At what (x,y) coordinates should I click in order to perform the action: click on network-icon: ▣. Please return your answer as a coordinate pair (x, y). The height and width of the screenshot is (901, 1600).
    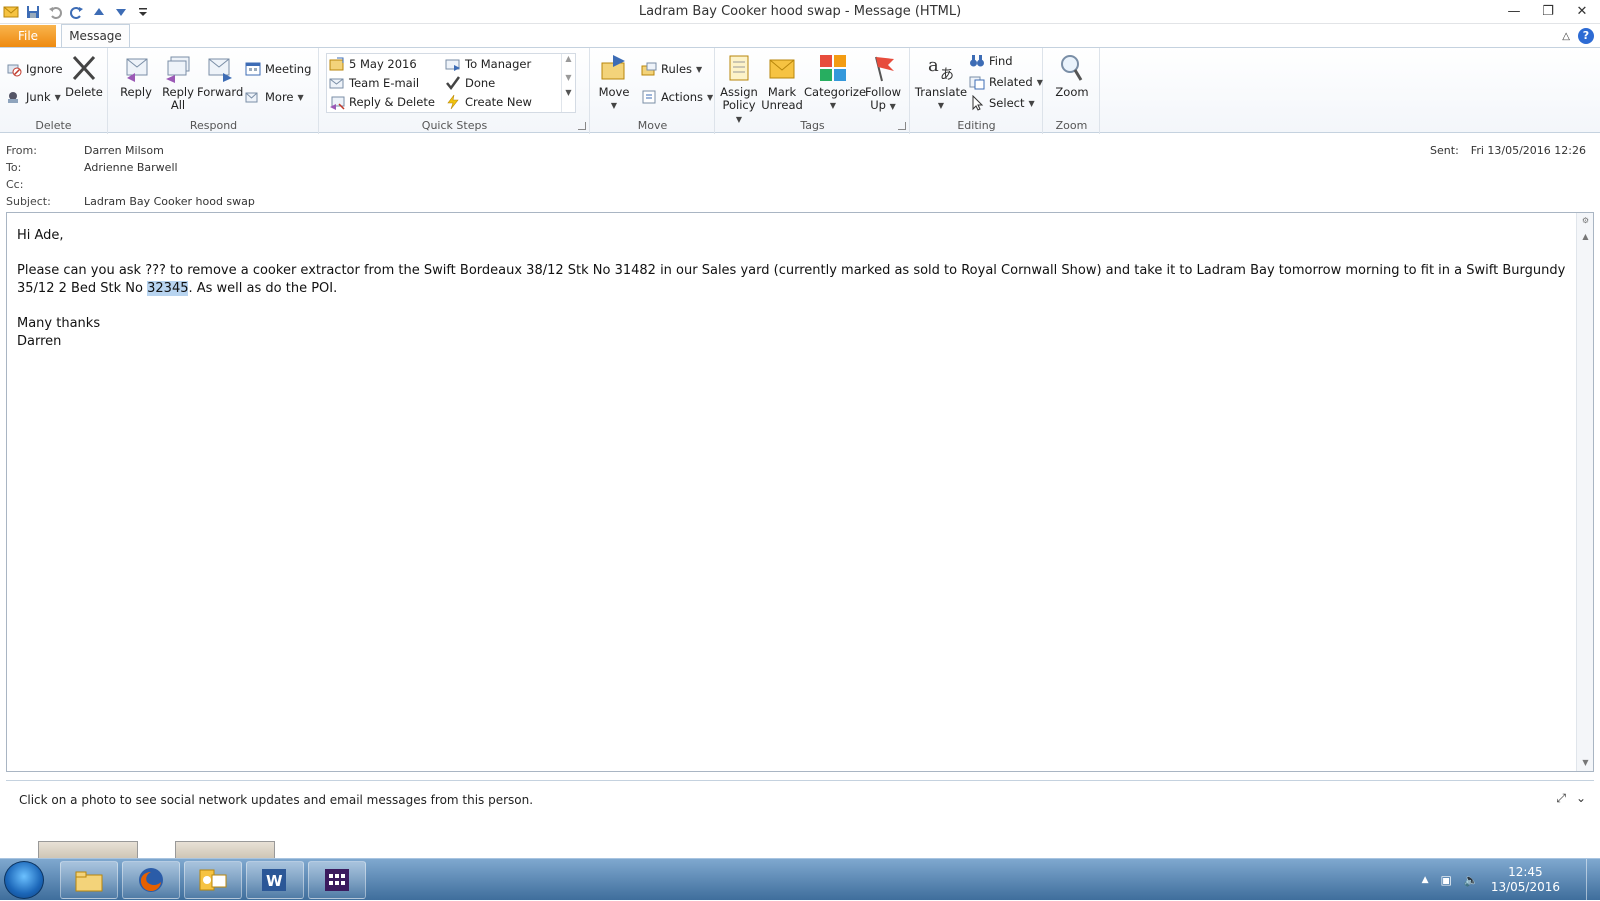
    Looking at the image, I should click on (1446, 880).